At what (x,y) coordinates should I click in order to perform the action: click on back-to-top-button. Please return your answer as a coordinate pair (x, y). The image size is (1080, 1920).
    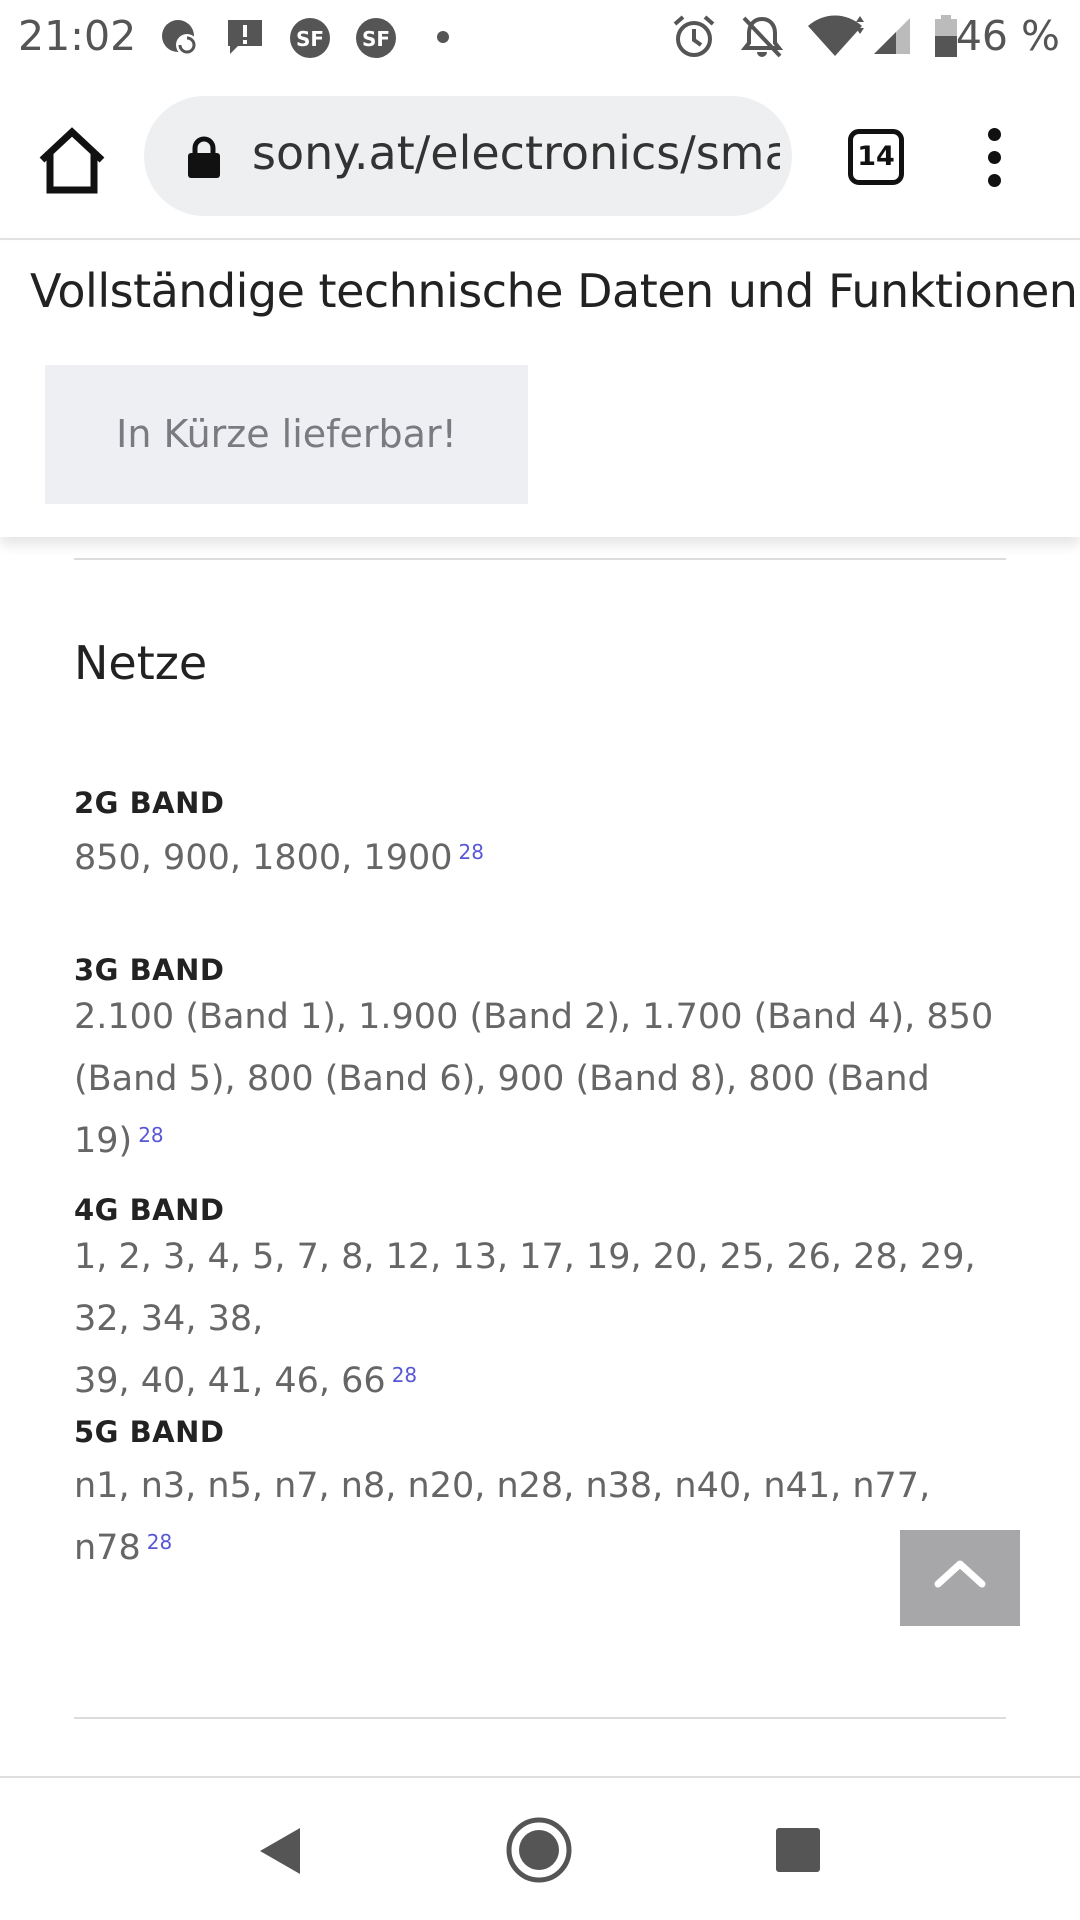
    Looking at the image, I should click on (960, 1578).